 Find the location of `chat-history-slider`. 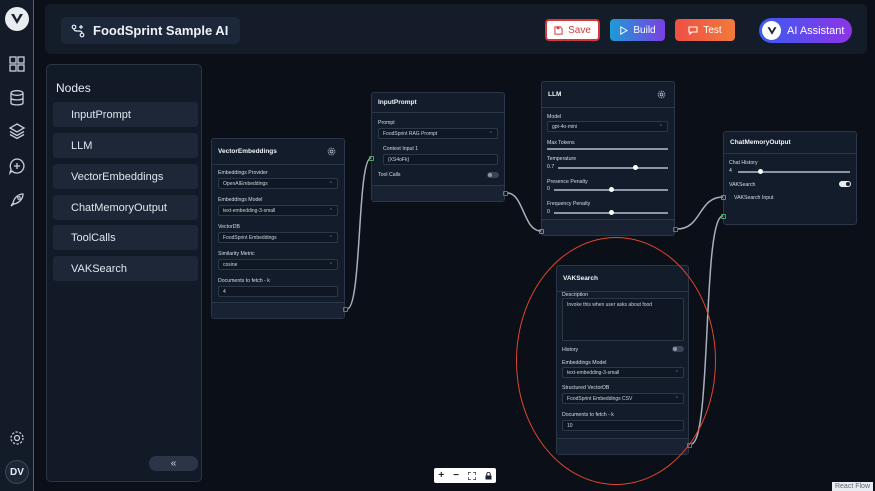

chat-history-slider is located at coordinates (794, 171).